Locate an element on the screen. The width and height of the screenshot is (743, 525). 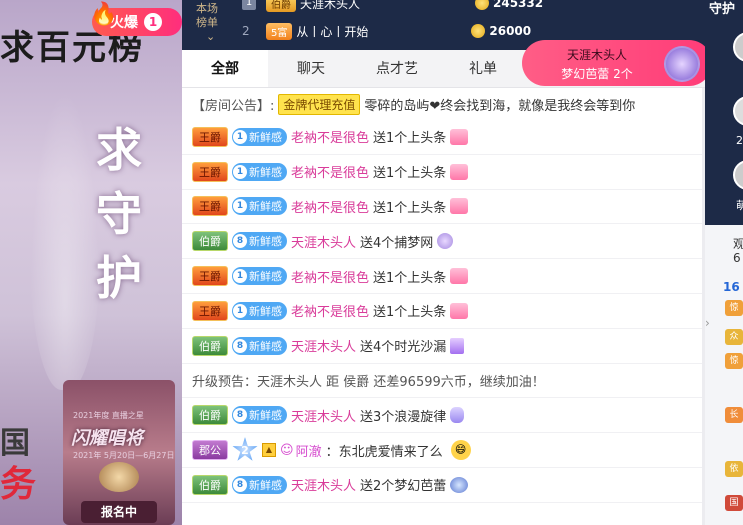
guard-panel: 守护 2 萌 观 6 16 惊 众 惊 长 依 国 › is located at coordinates (724, 262).